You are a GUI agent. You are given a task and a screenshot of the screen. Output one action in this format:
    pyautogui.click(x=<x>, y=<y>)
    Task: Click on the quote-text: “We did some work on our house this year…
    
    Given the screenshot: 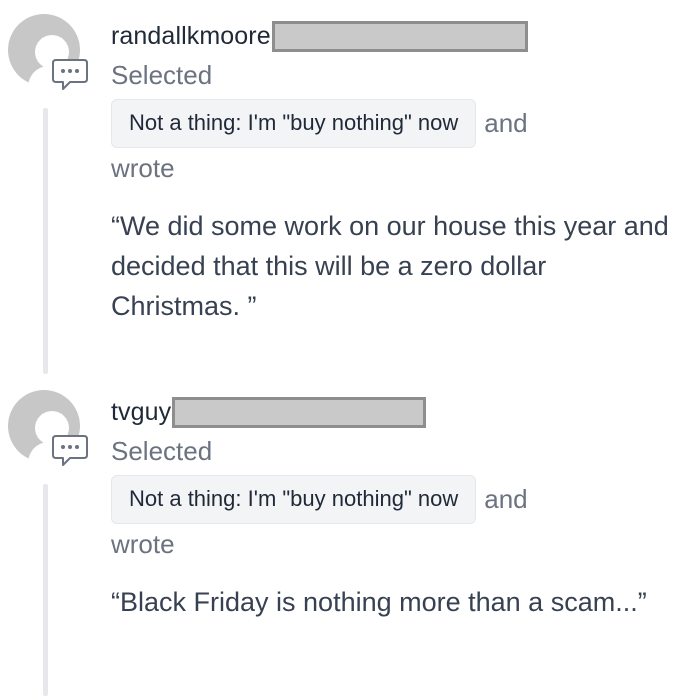 What is the action you would take?
    pyautogui.click(x=390, y=266)
    